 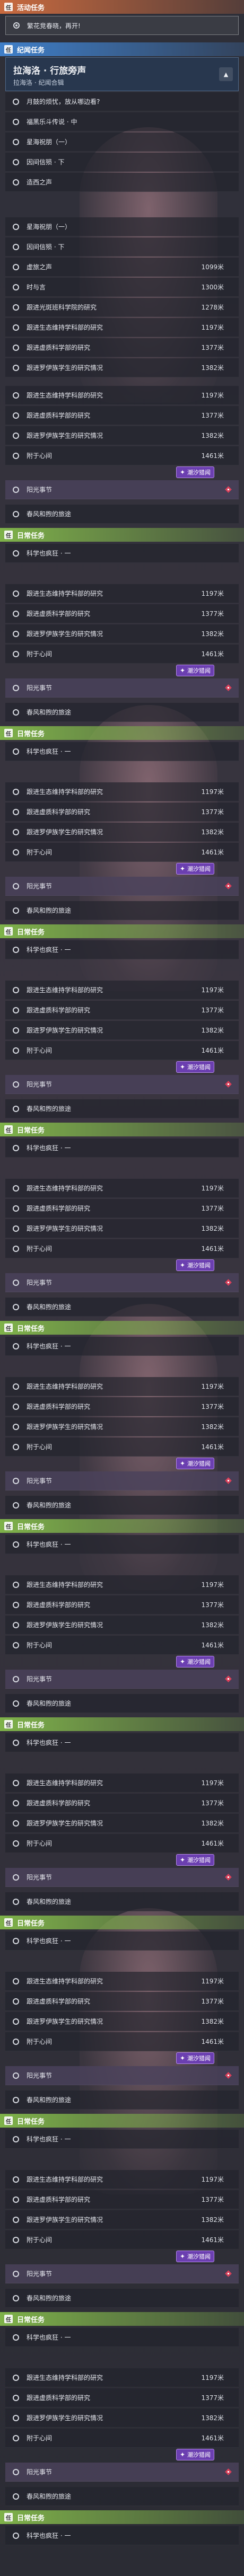 I want to click on quest-row: 时与言 1300米, so click(x=122, y=287).